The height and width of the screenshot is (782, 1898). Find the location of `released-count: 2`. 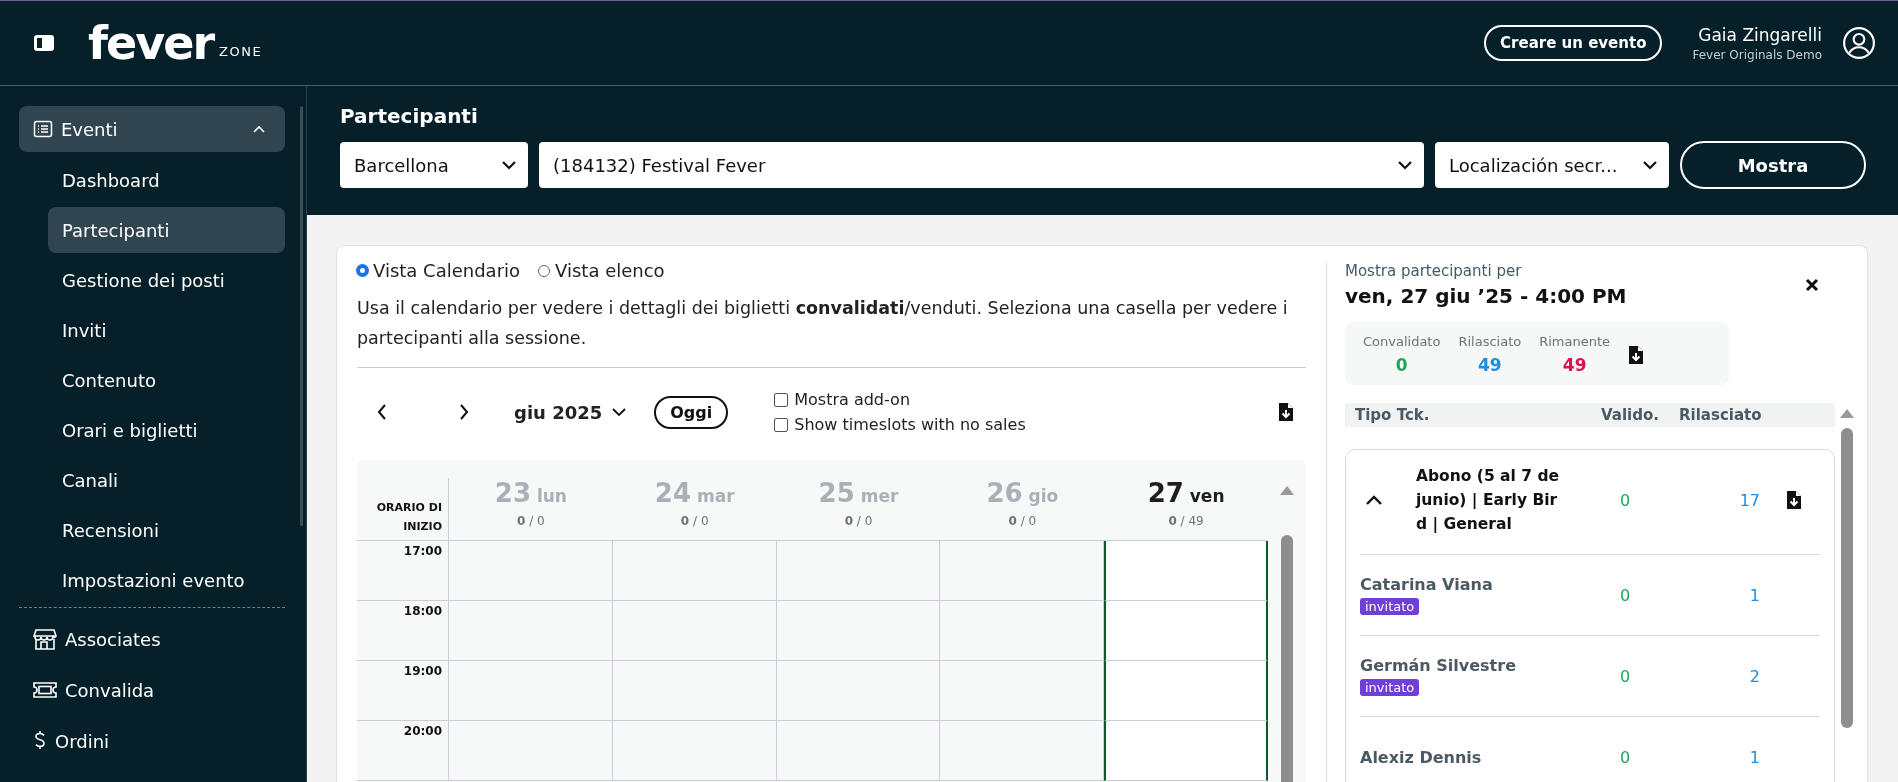

released-count: 2 is located at coordinates (1754, 676).